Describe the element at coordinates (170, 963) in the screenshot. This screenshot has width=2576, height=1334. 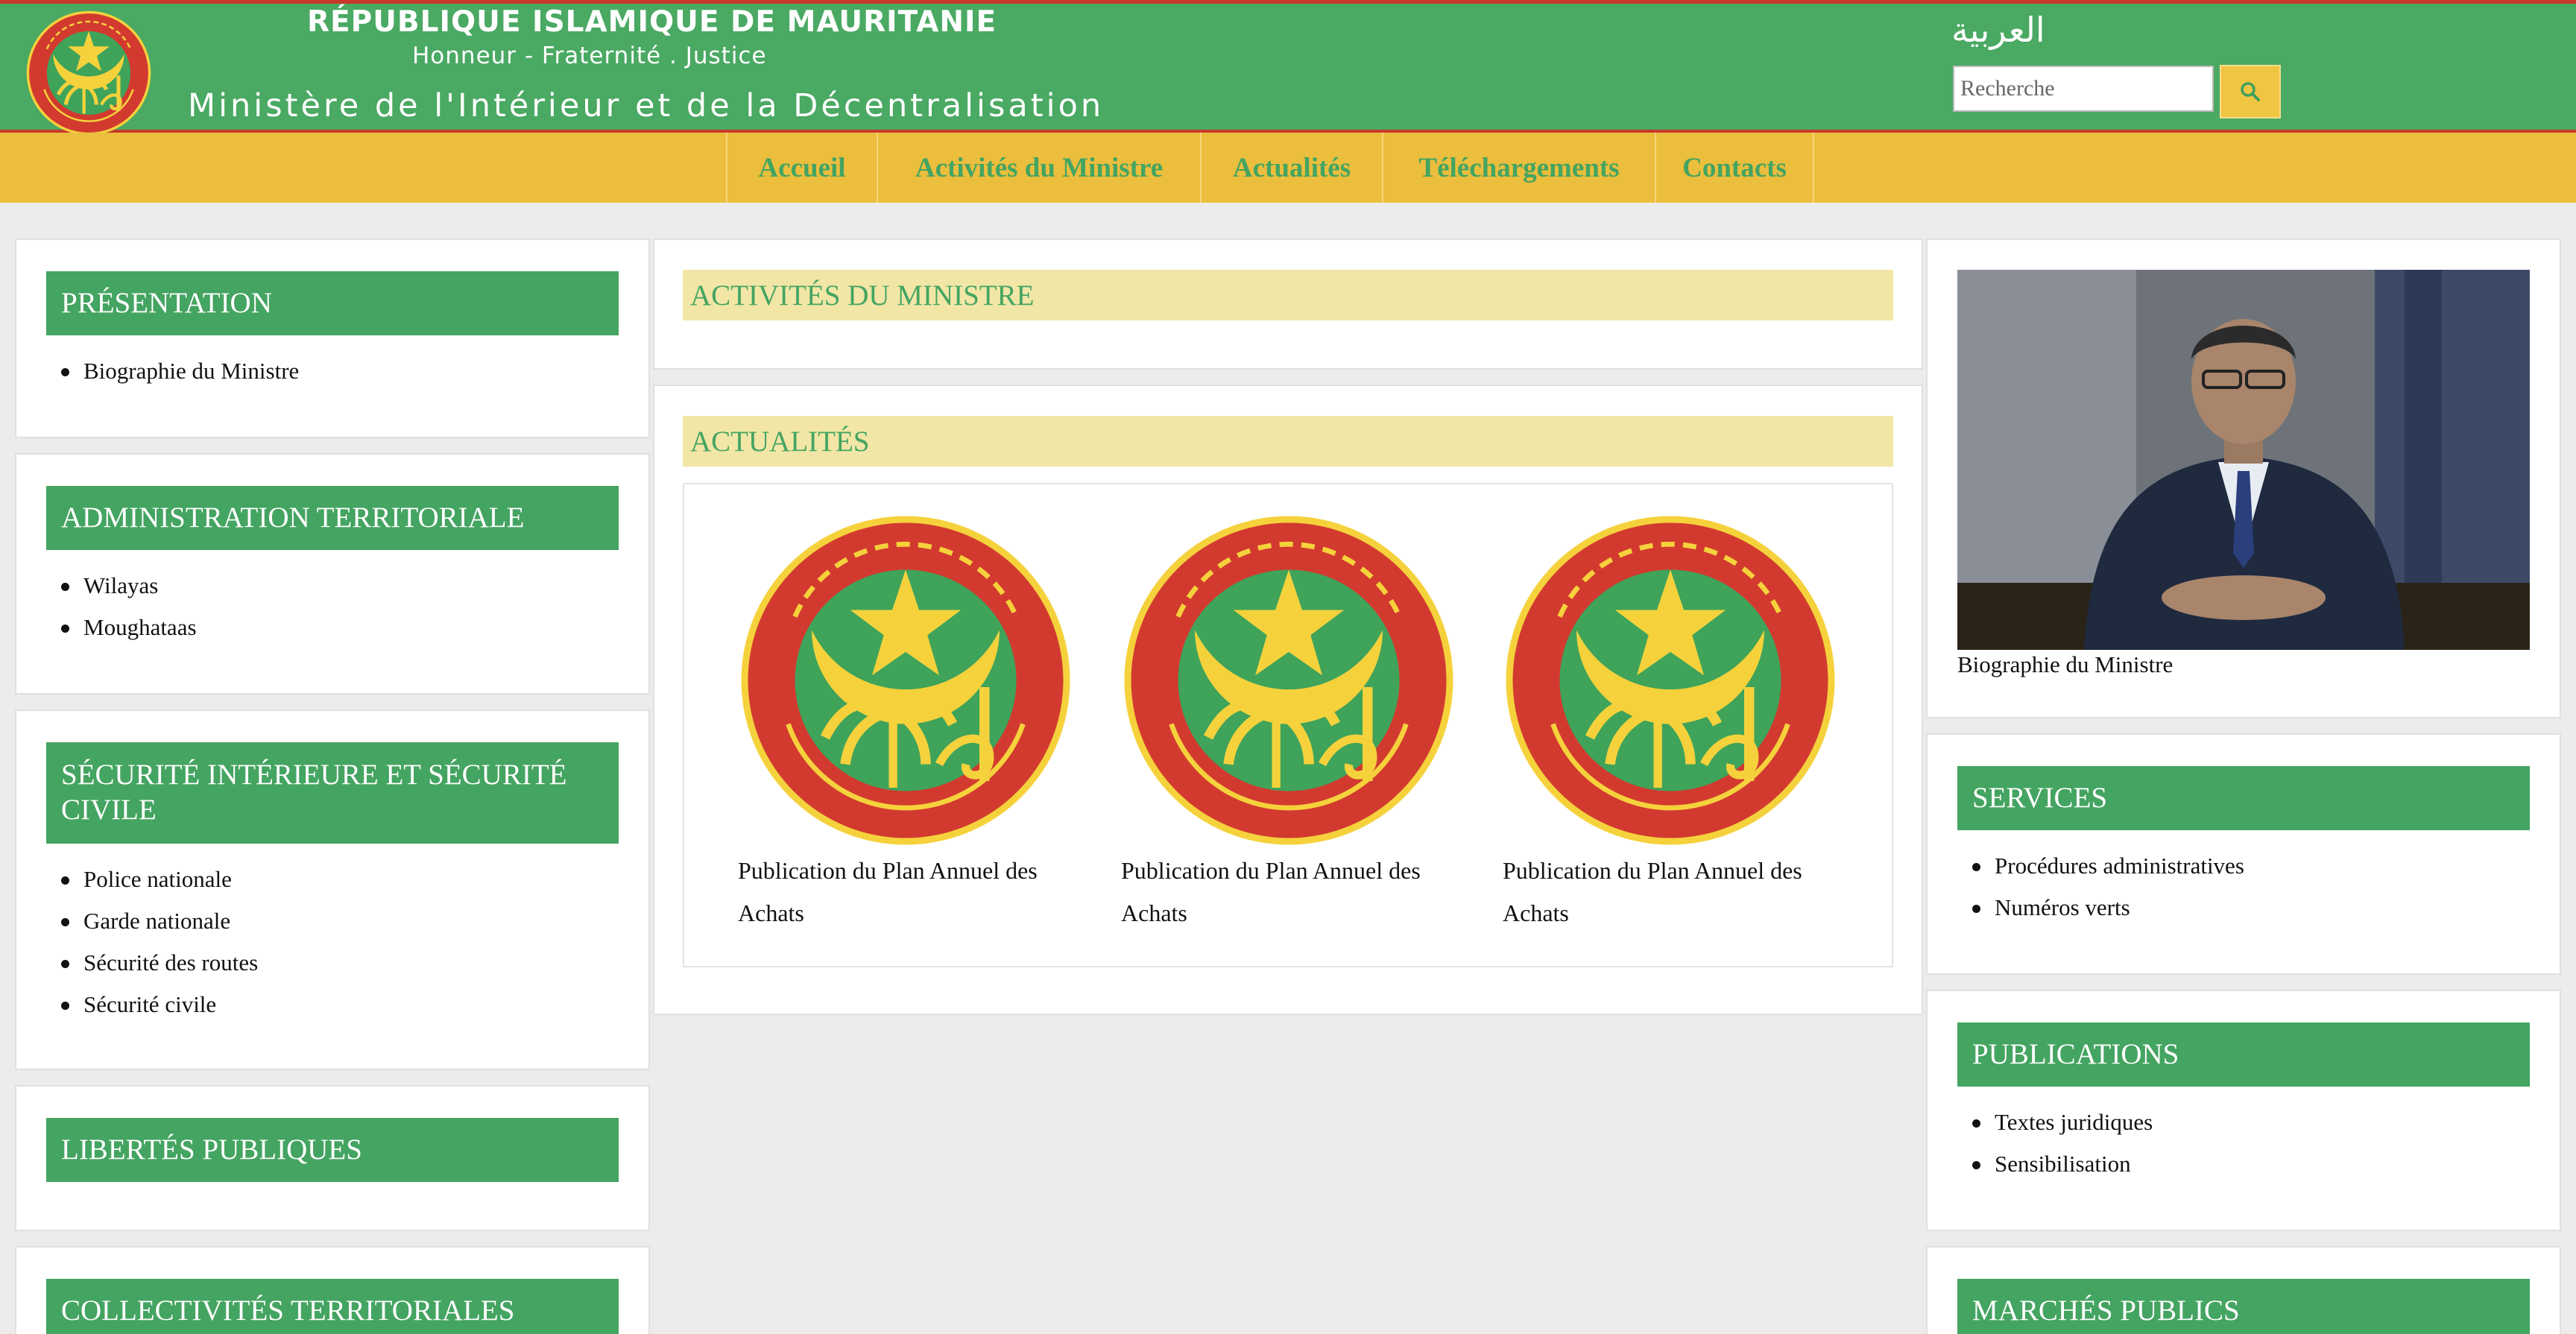
I see `securite-routes-link: Sécurité des routes` at that location.